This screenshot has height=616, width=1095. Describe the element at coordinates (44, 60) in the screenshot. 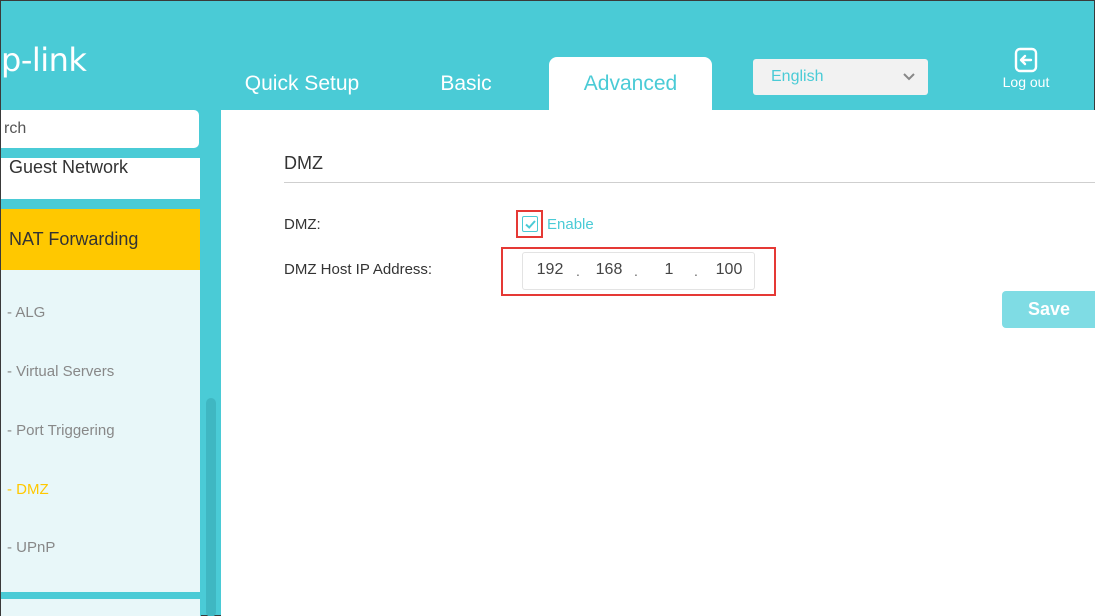

I see `tplink-logo: p-link` at that location.